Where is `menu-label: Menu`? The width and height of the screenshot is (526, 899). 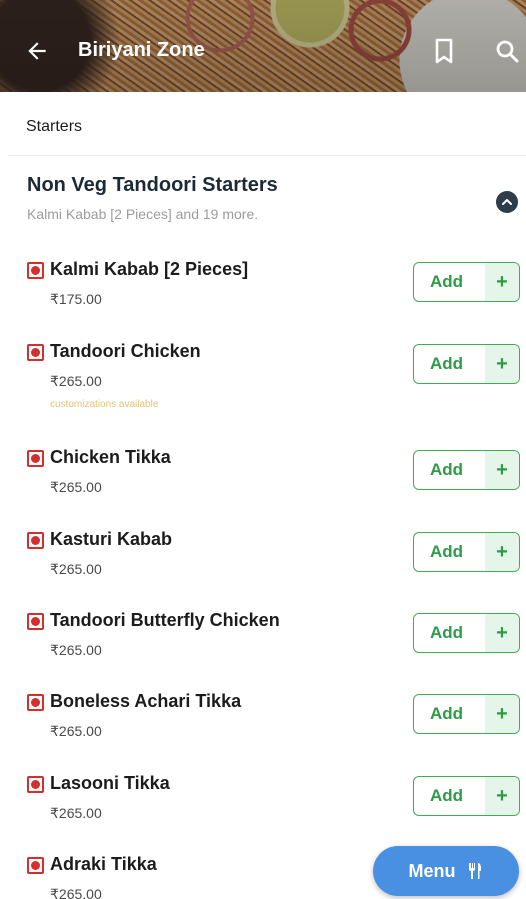 menu-label: Menu is located at coordinates (432, 870).